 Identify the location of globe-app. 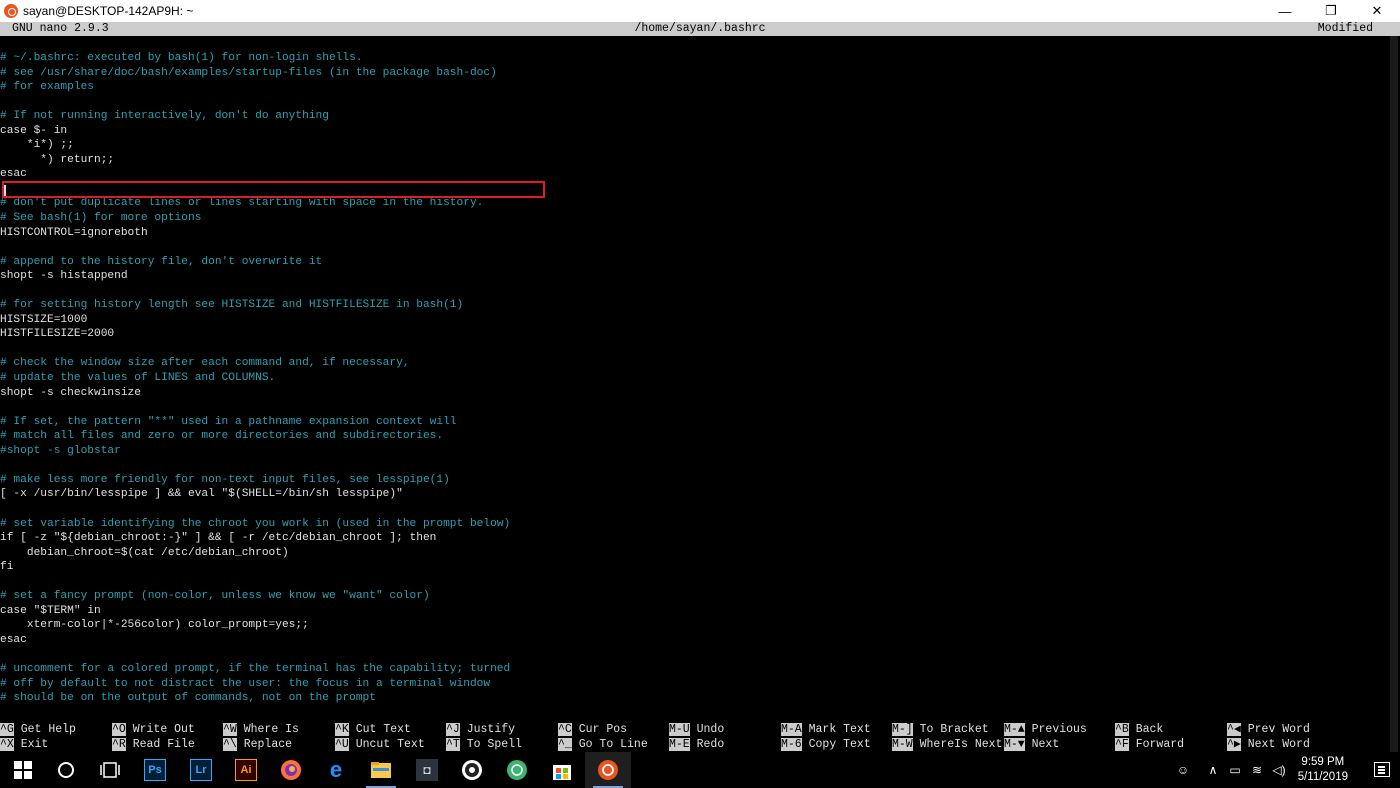
(517, 770).